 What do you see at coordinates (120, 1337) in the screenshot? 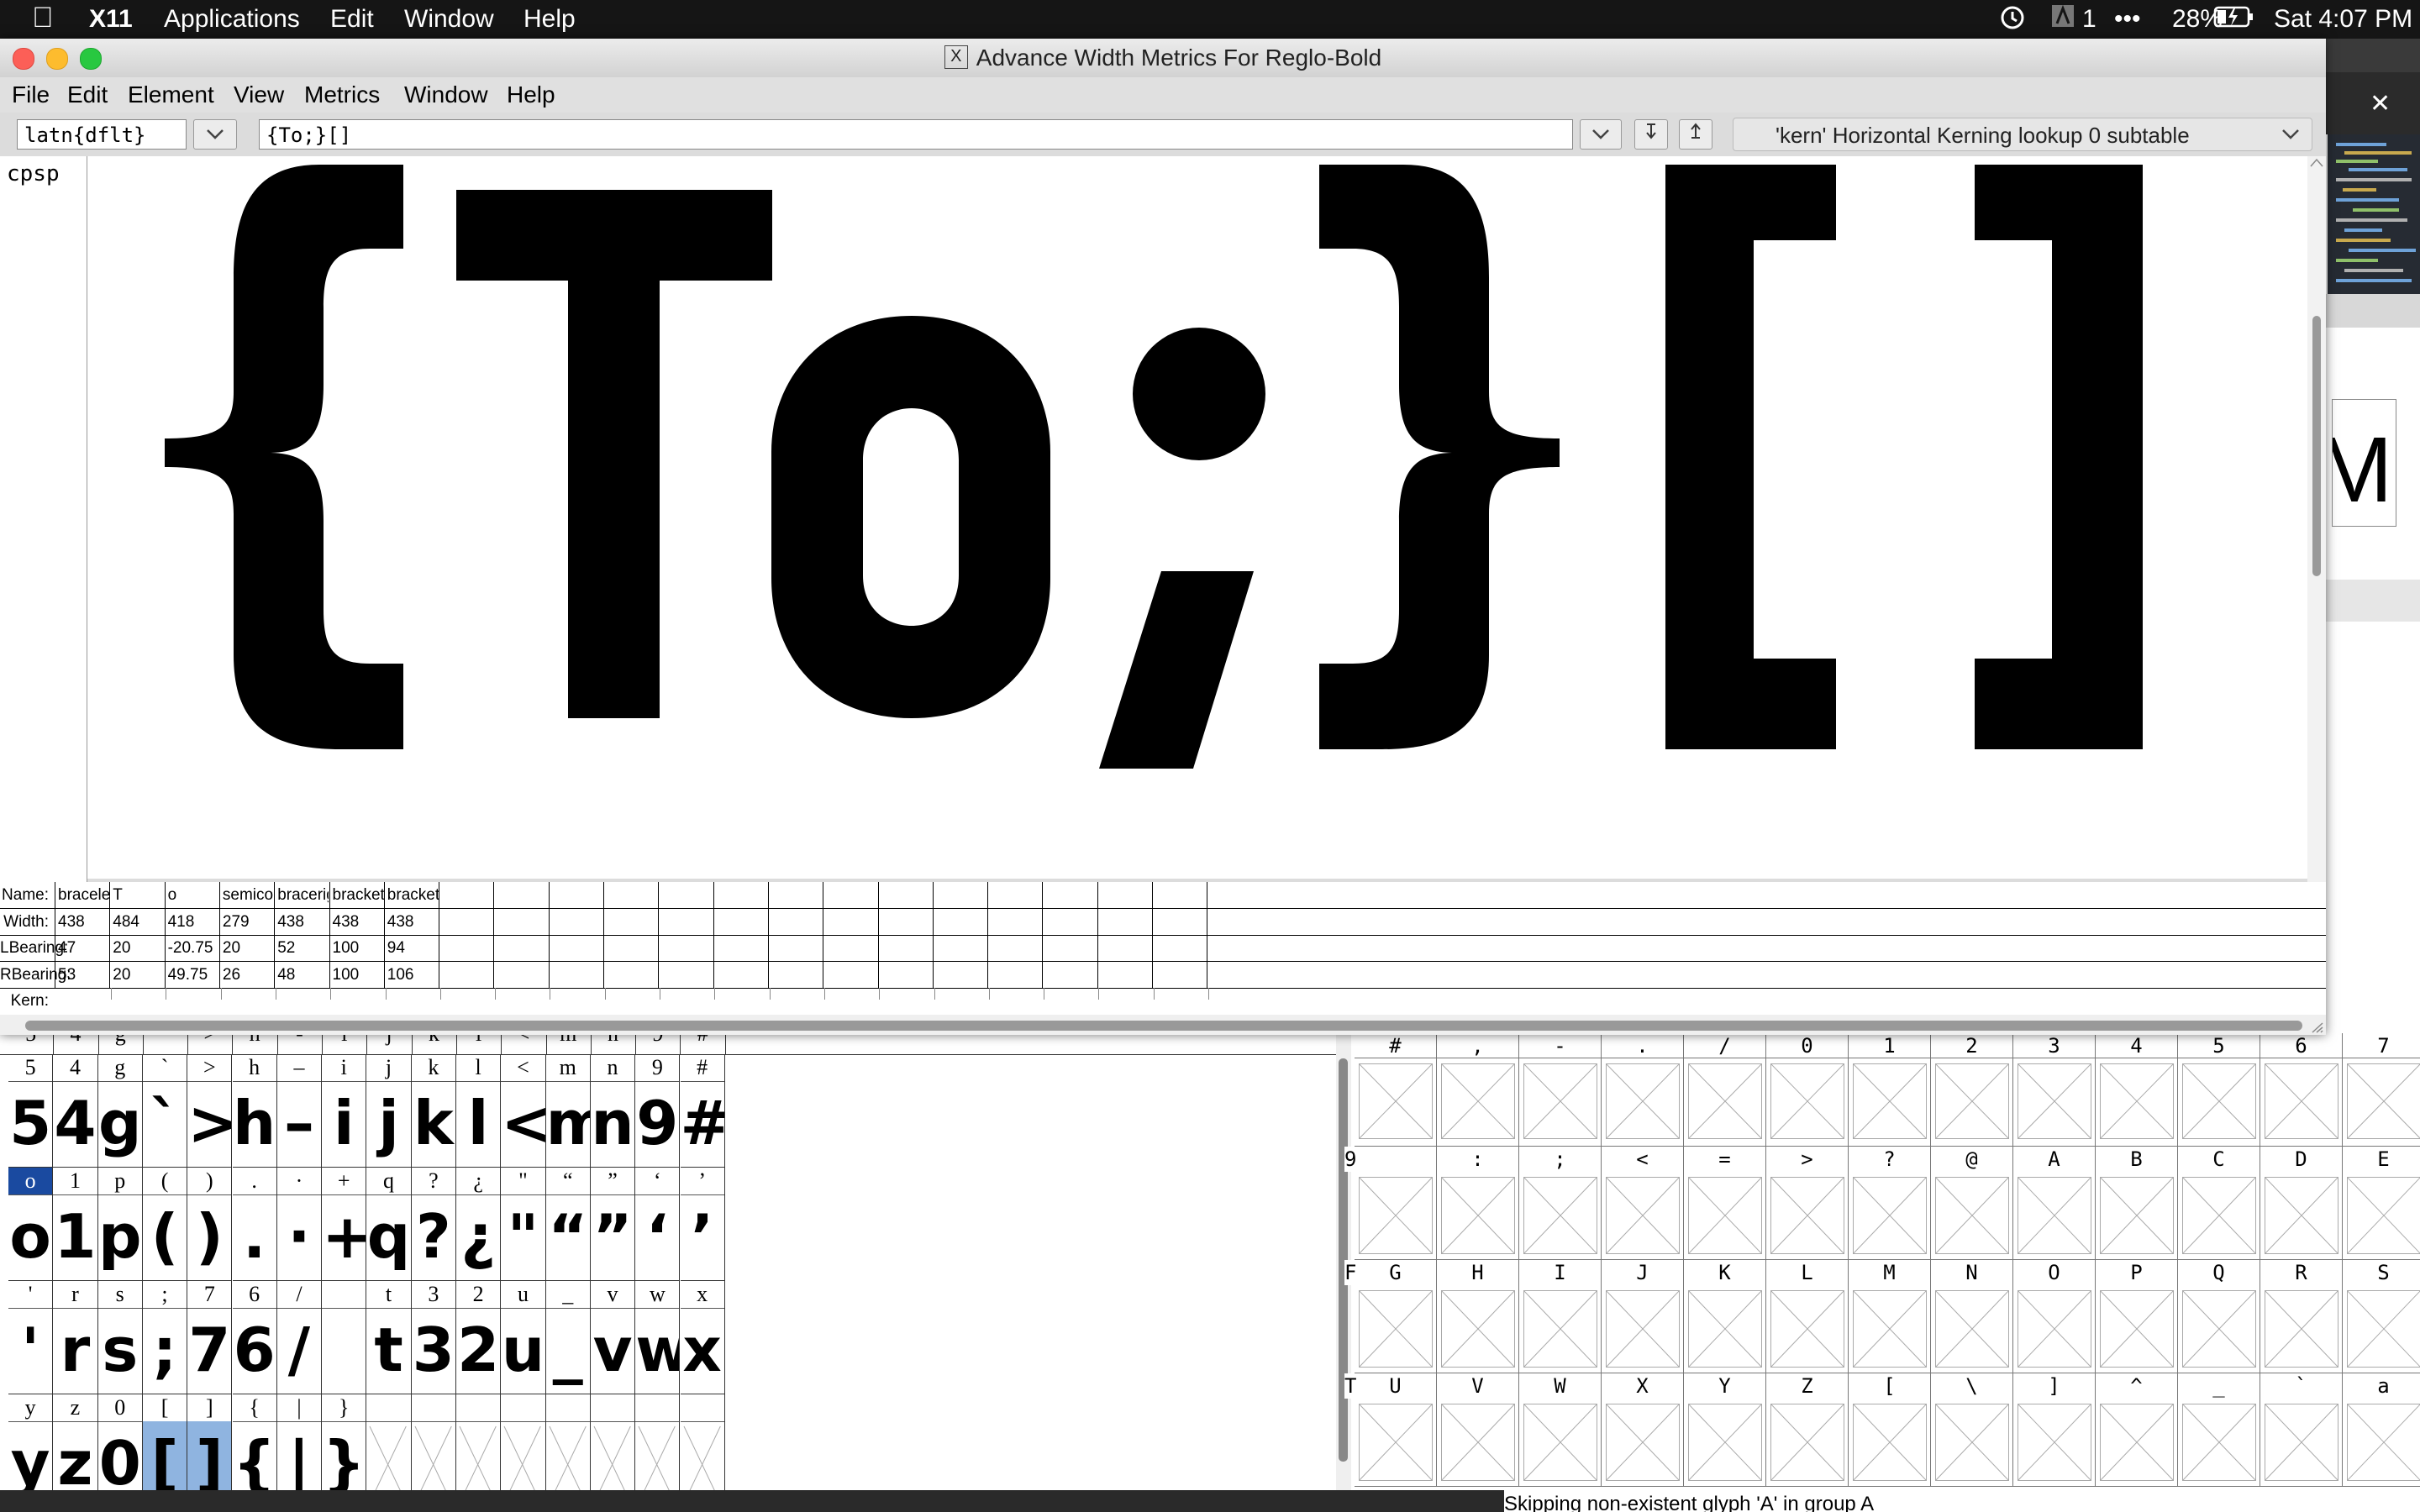
I see `glyph-cell: ss` at bounding box center [120, 1337].